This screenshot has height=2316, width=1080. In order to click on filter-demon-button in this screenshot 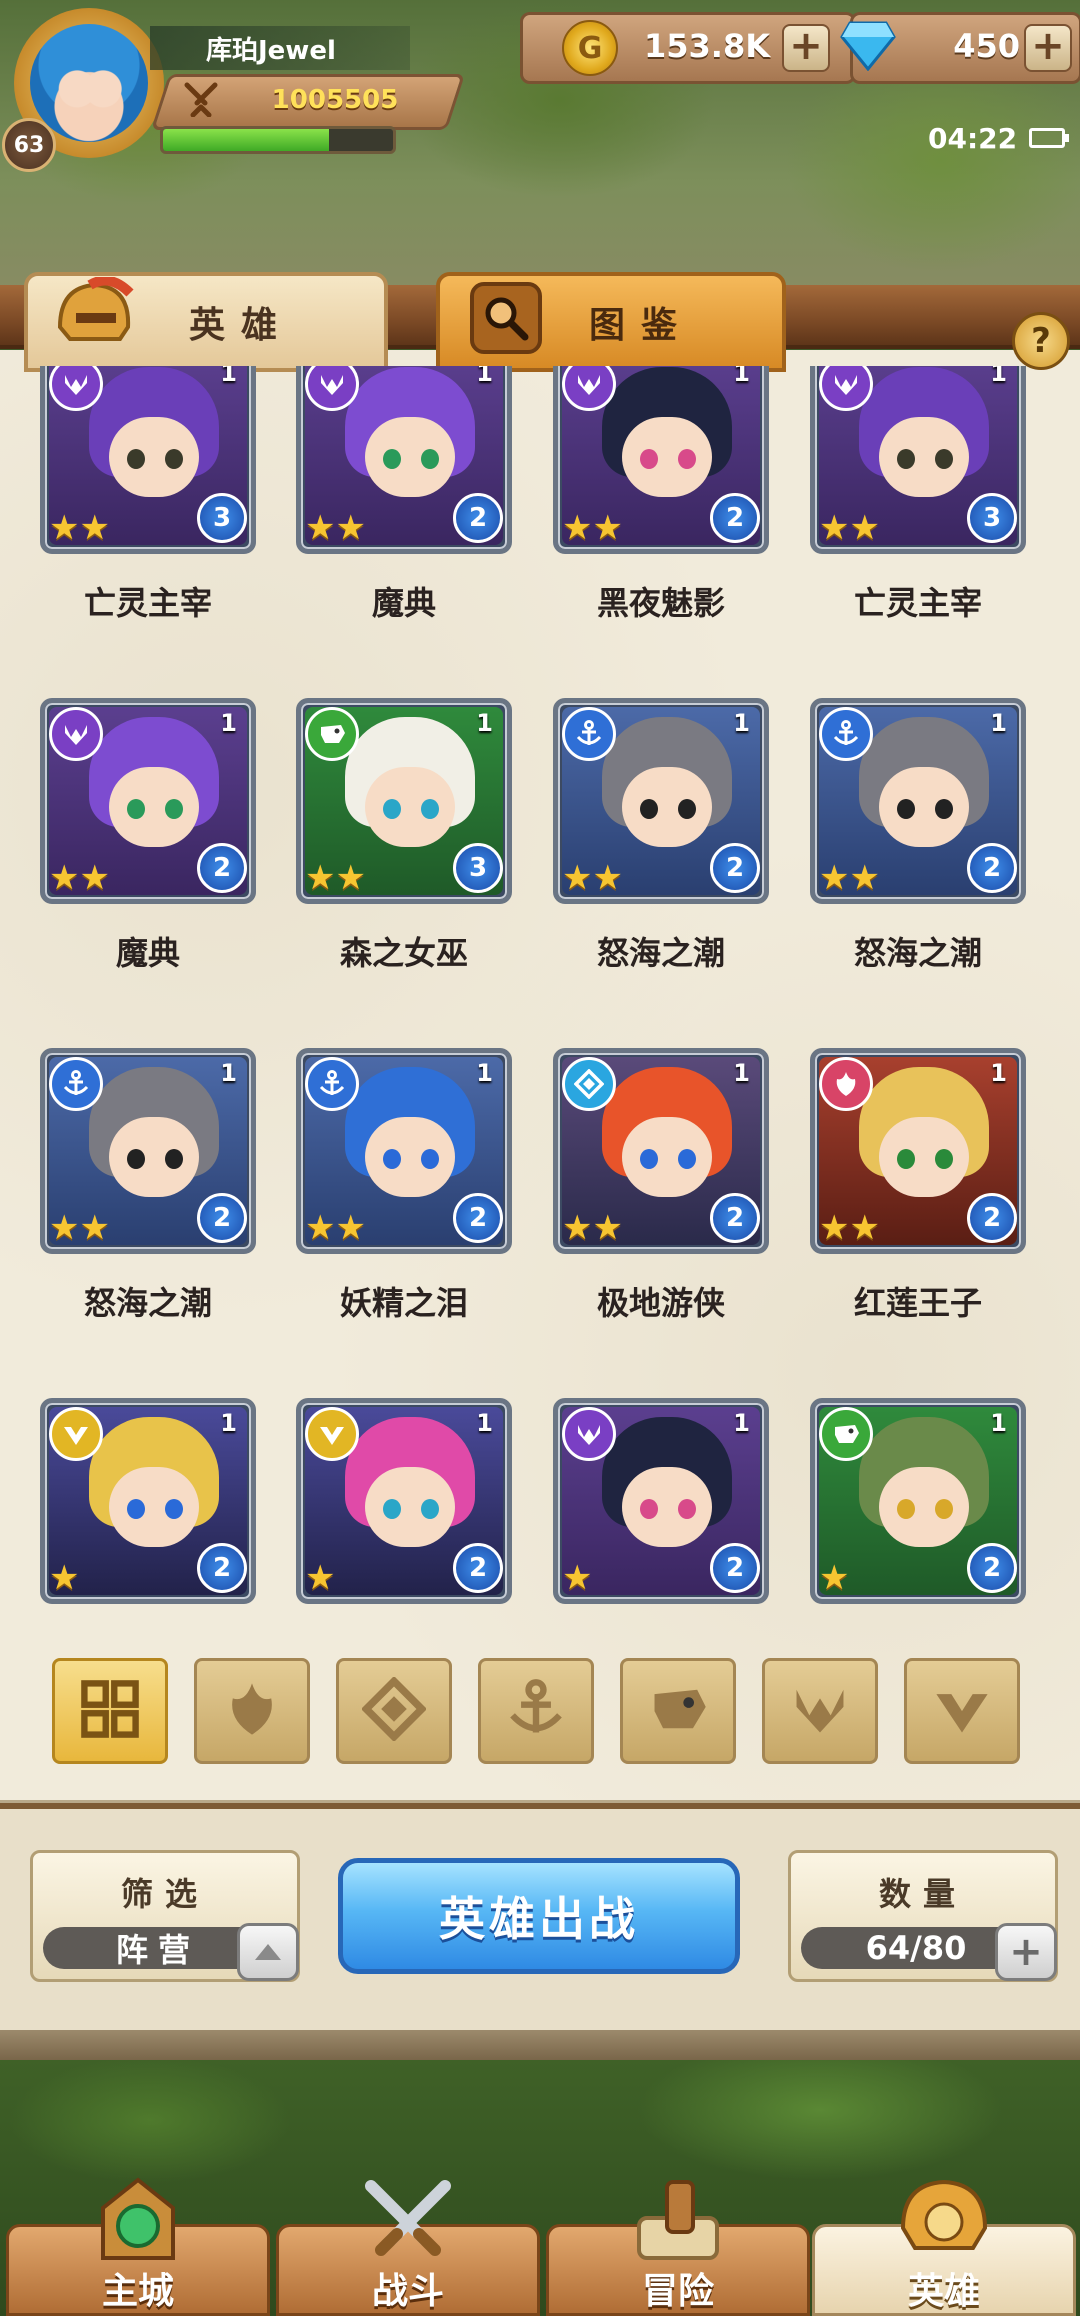, I will do `click(820, 1711)`.